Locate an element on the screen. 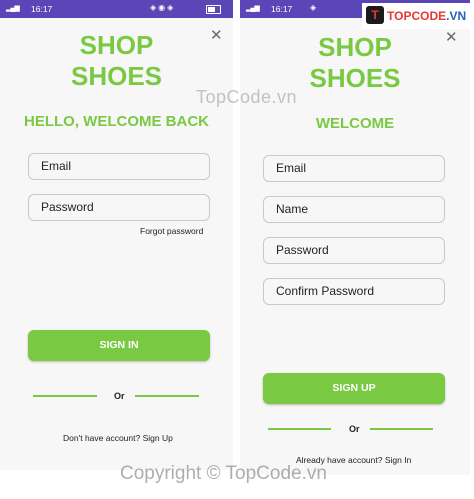  status-icons: ◈◉◈ is located at coordinates (163, 7).